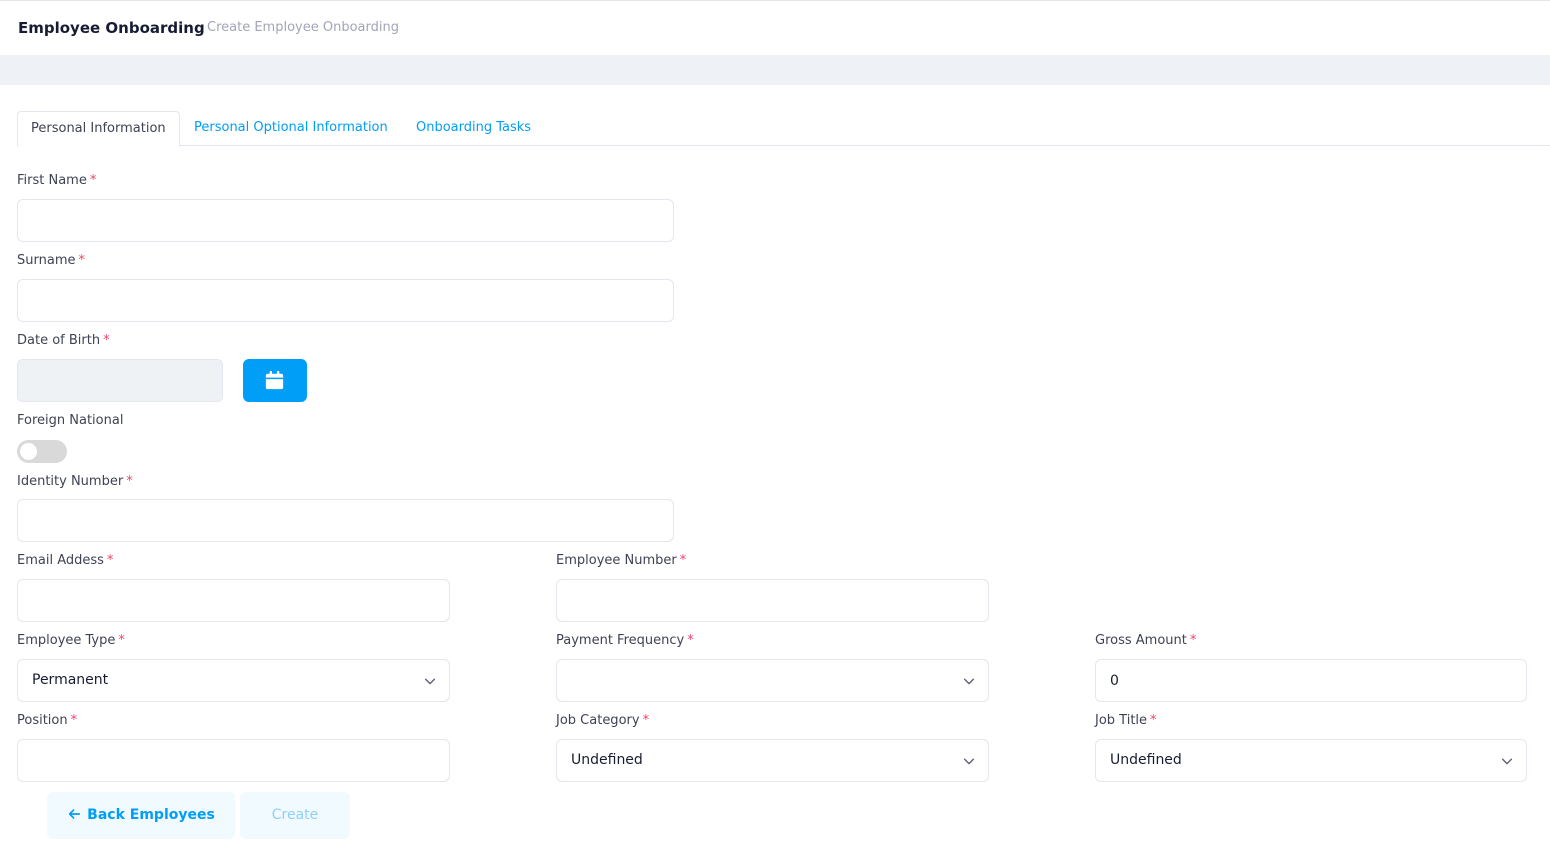 The width and height of the screenshot is (1550, 861). Describe the element at coordinates (345, 520) in the screenshot. I see `identity-number-input` at that location.